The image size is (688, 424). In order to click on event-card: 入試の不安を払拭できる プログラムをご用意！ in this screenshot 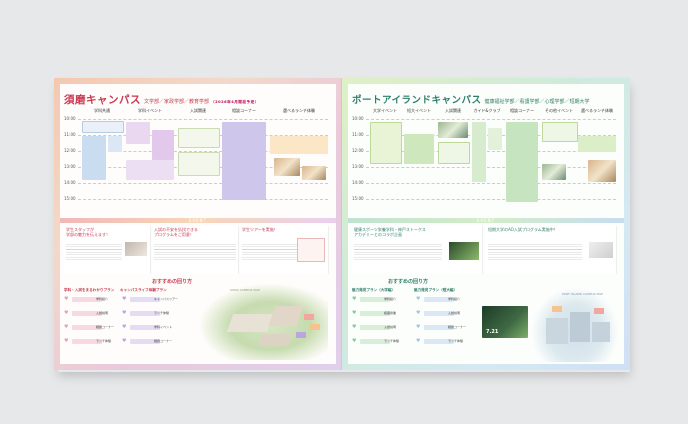, I will do `click(195, 250)`.